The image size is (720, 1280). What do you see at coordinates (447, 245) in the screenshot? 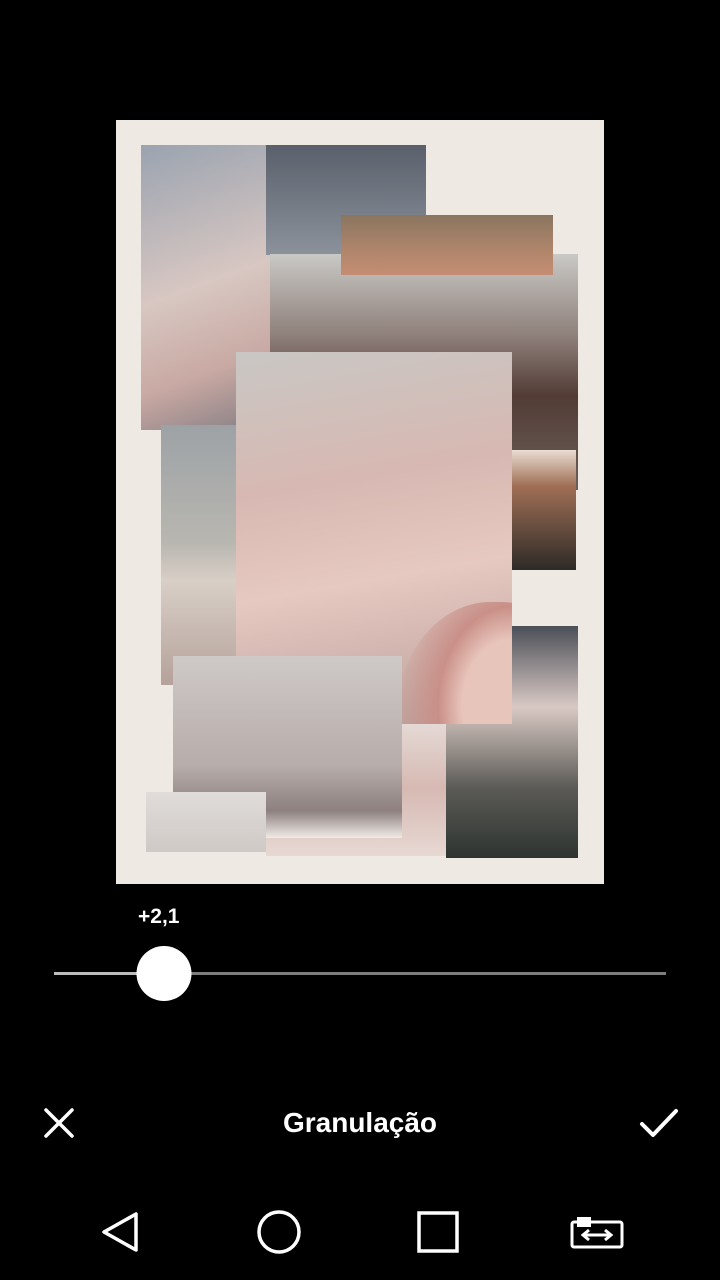
I see `collage-crystal-image` at bounding box center [447, 245].